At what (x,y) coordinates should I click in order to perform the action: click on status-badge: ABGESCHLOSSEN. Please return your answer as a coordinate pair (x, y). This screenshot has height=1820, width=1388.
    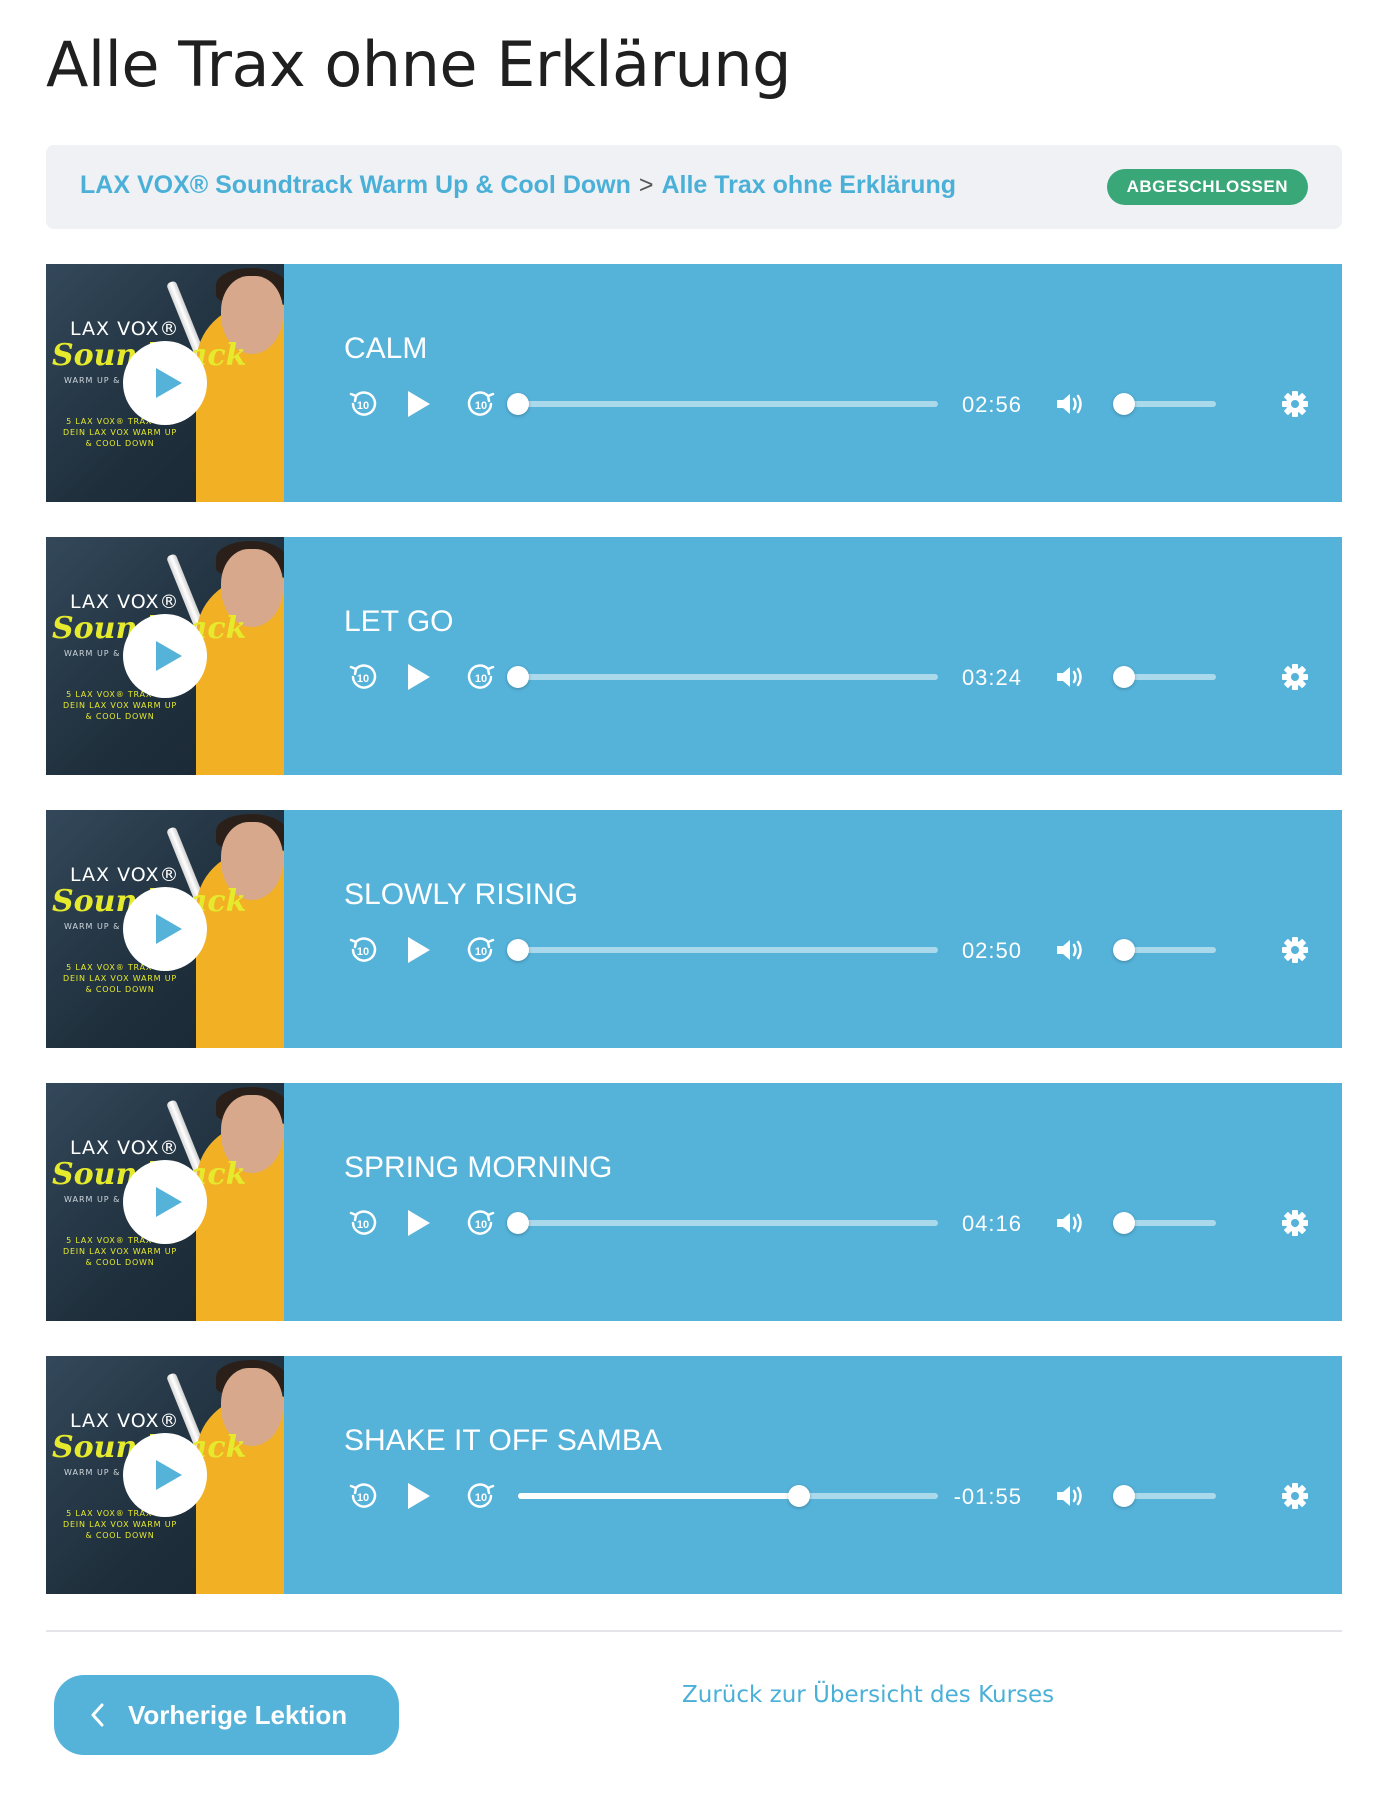
    Looking at the image, I should click on (1207, 187).